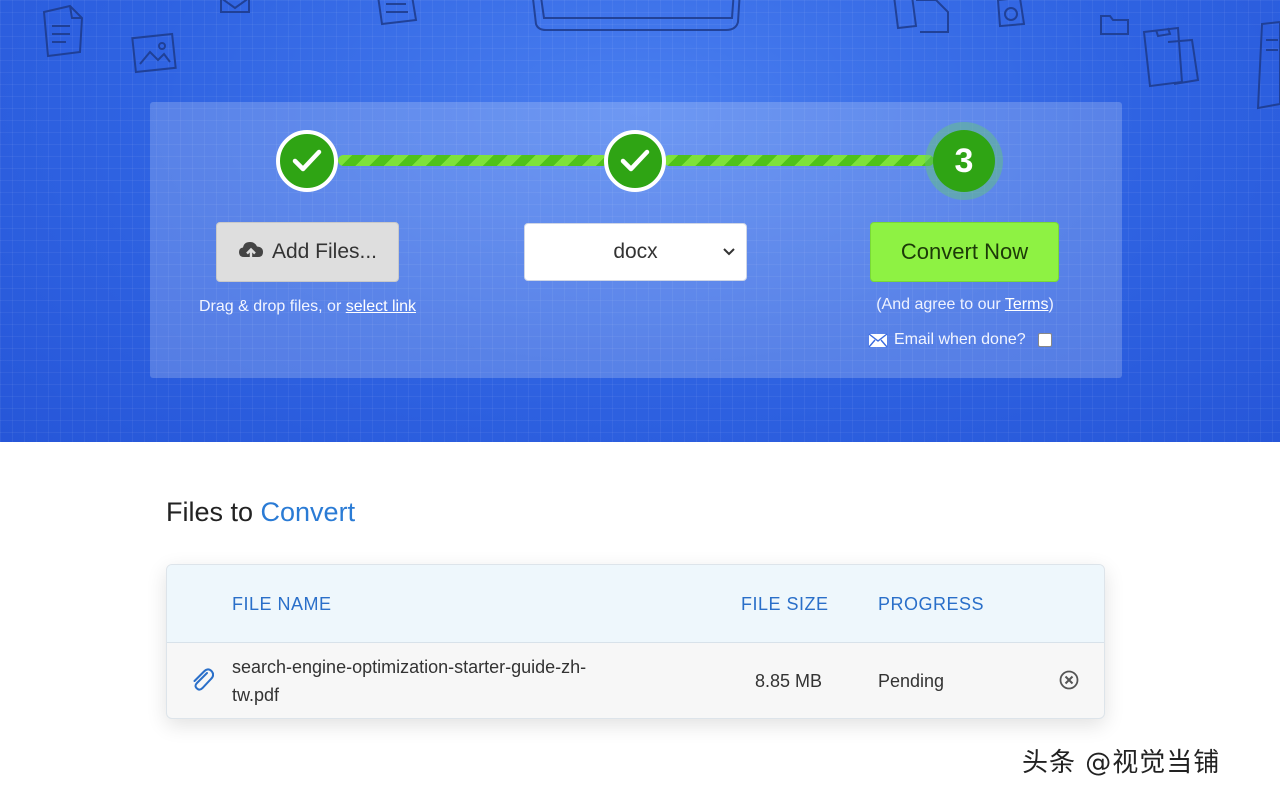  I want to click on title-prefix: Files to, so click(213, 512).